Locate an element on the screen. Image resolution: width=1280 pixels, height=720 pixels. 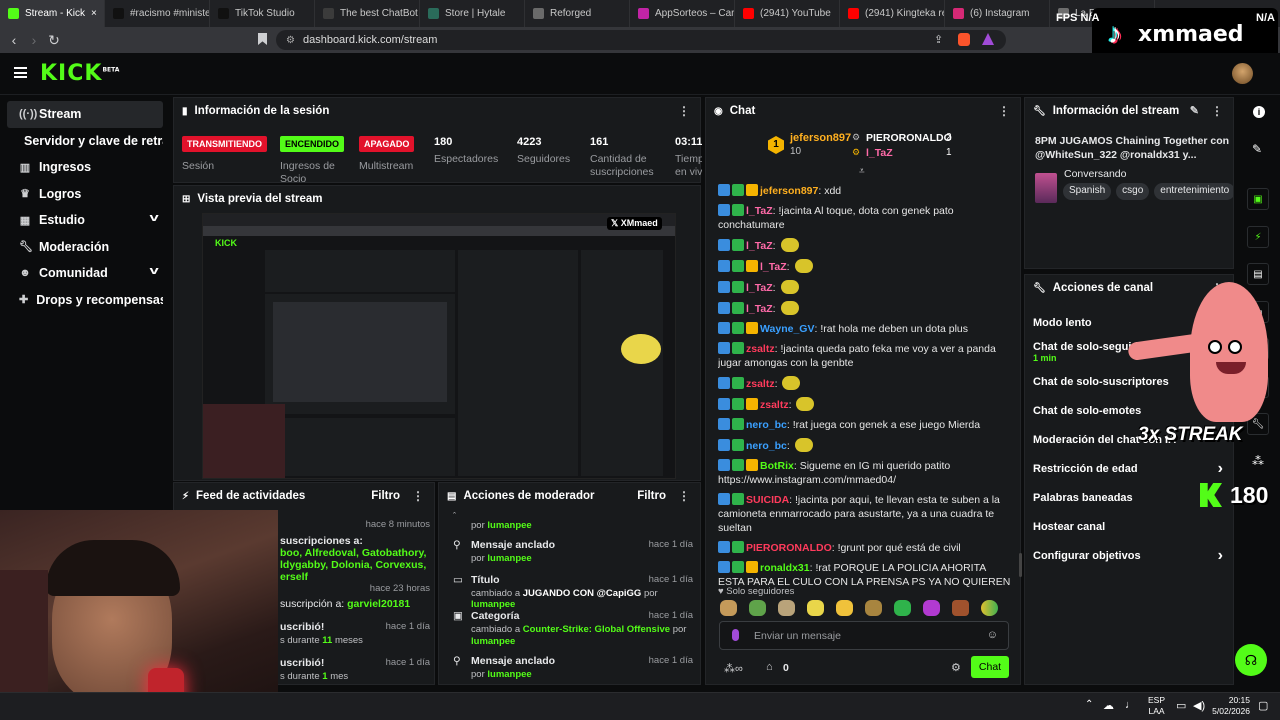
screen-icon: ▣ is located at coordinates (1258, 199).